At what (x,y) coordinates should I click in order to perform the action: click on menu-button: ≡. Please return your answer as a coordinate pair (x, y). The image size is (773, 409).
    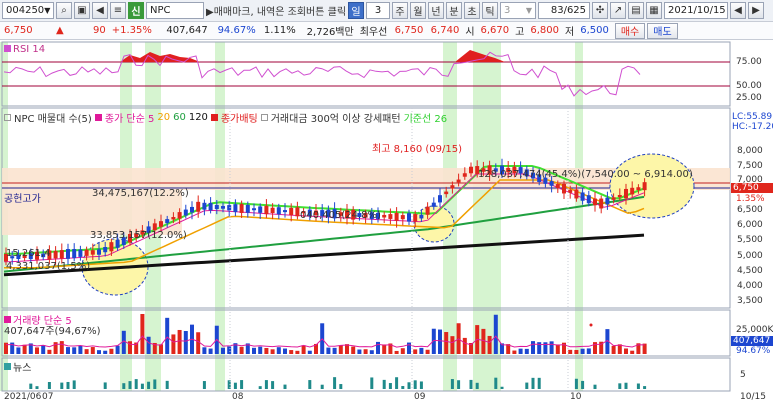
    Looking at the image, I should click on (118, 10).